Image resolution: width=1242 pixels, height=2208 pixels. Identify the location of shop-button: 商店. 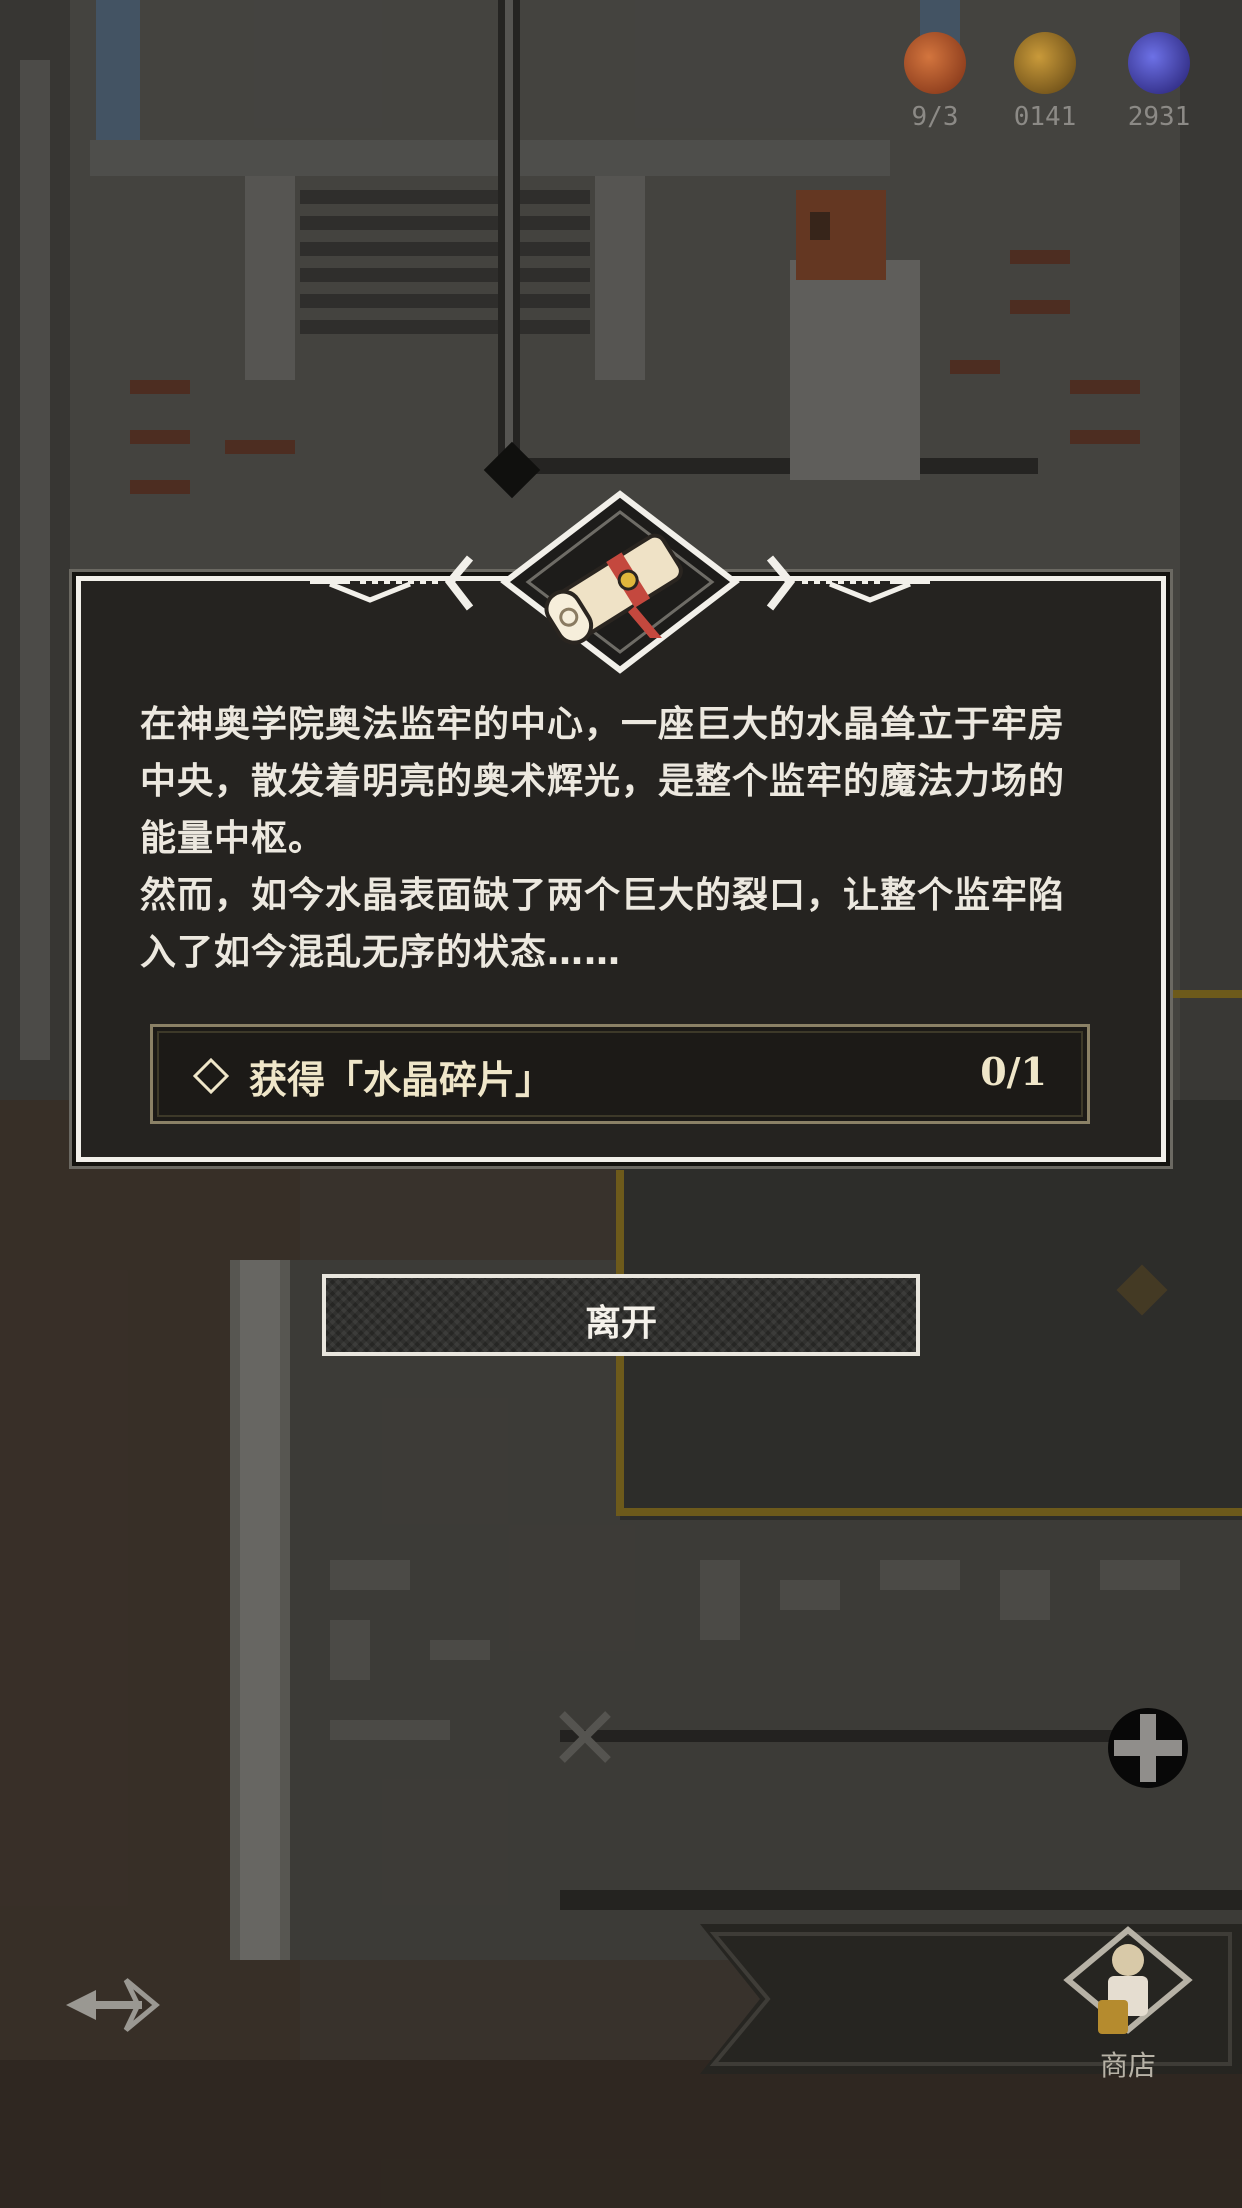
(1128, 2001).